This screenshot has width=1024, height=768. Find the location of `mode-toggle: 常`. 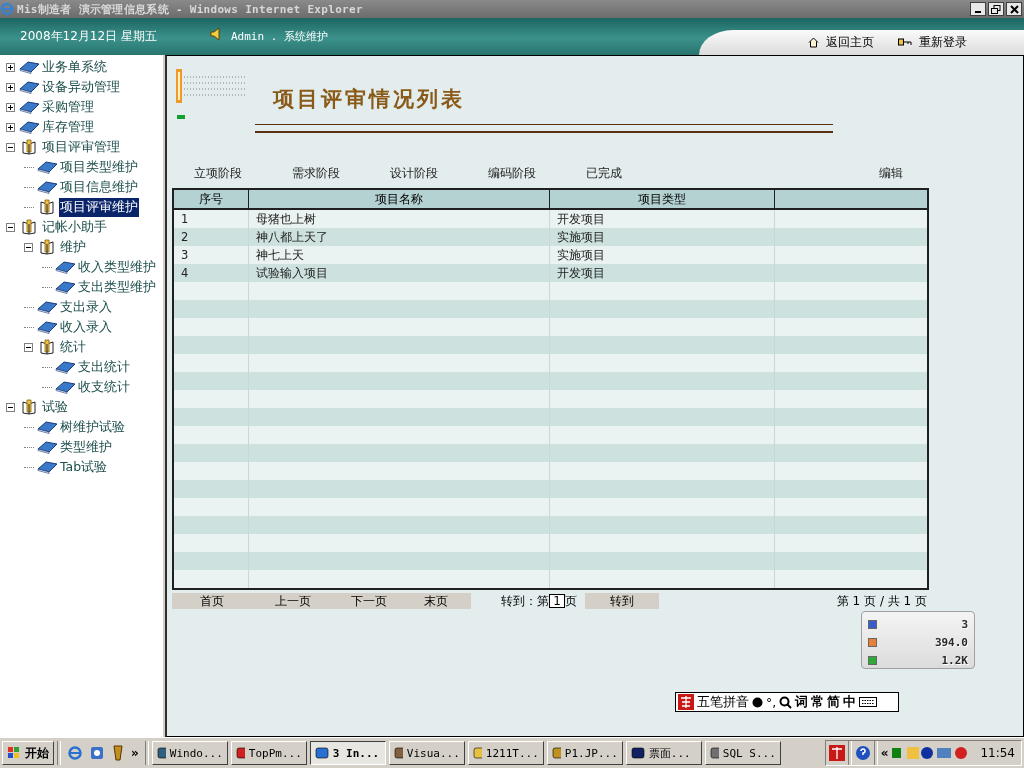

mode-toggle: 常 is located at coordinates (818, 702).